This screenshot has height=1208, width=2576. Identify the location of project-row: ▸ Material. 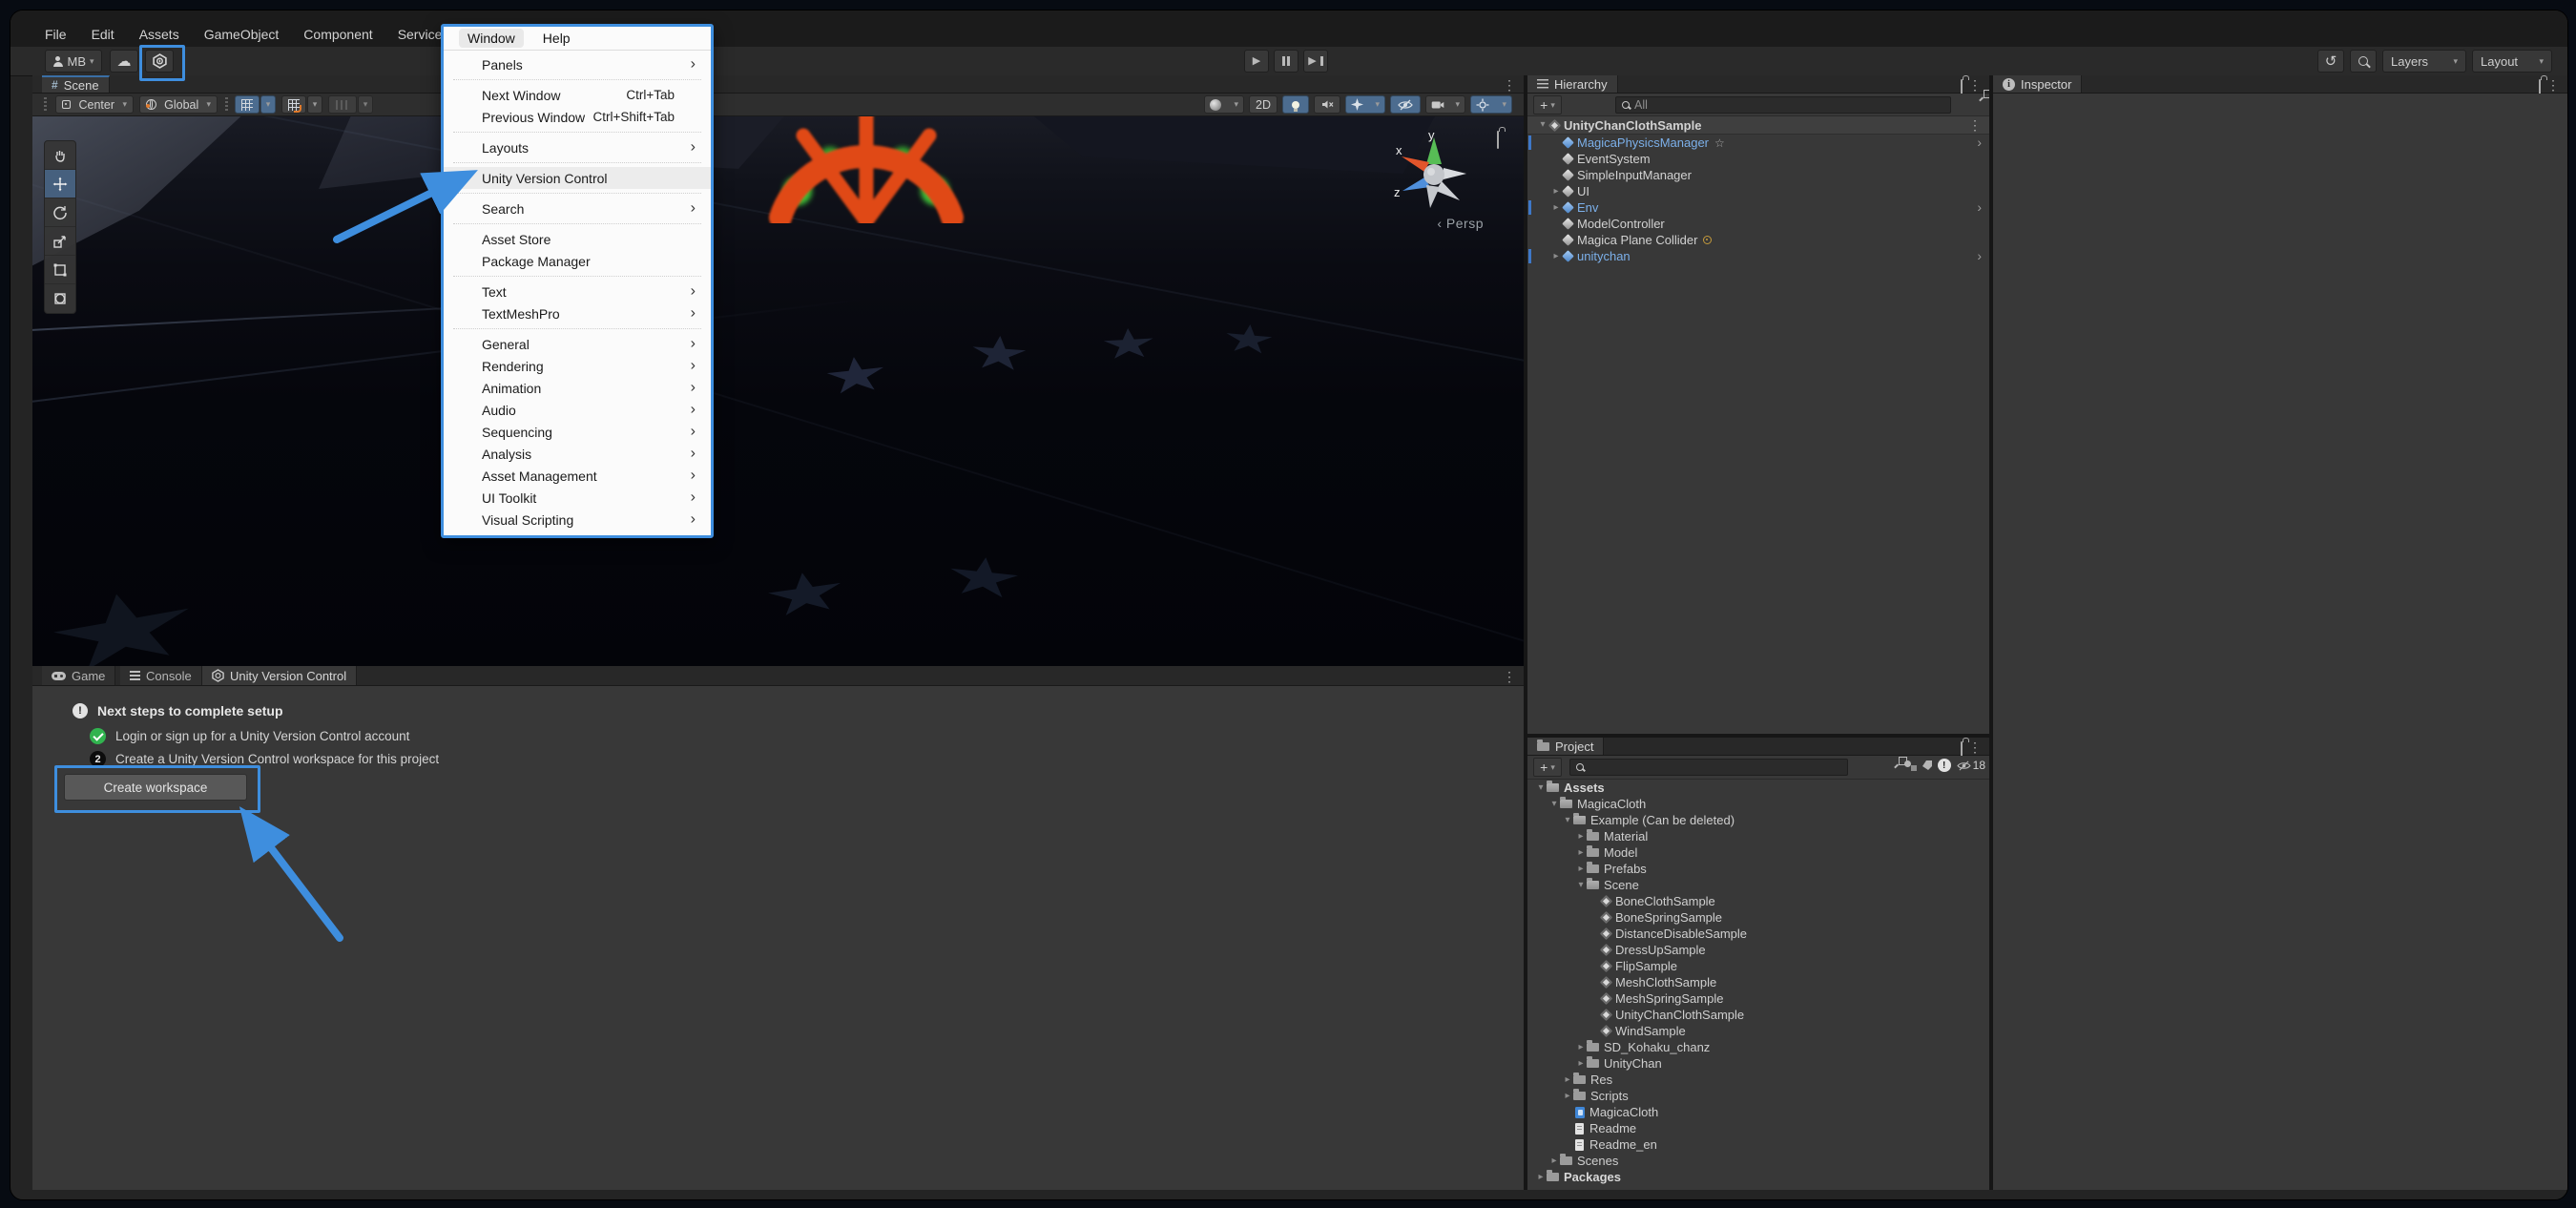
(1758, 836).